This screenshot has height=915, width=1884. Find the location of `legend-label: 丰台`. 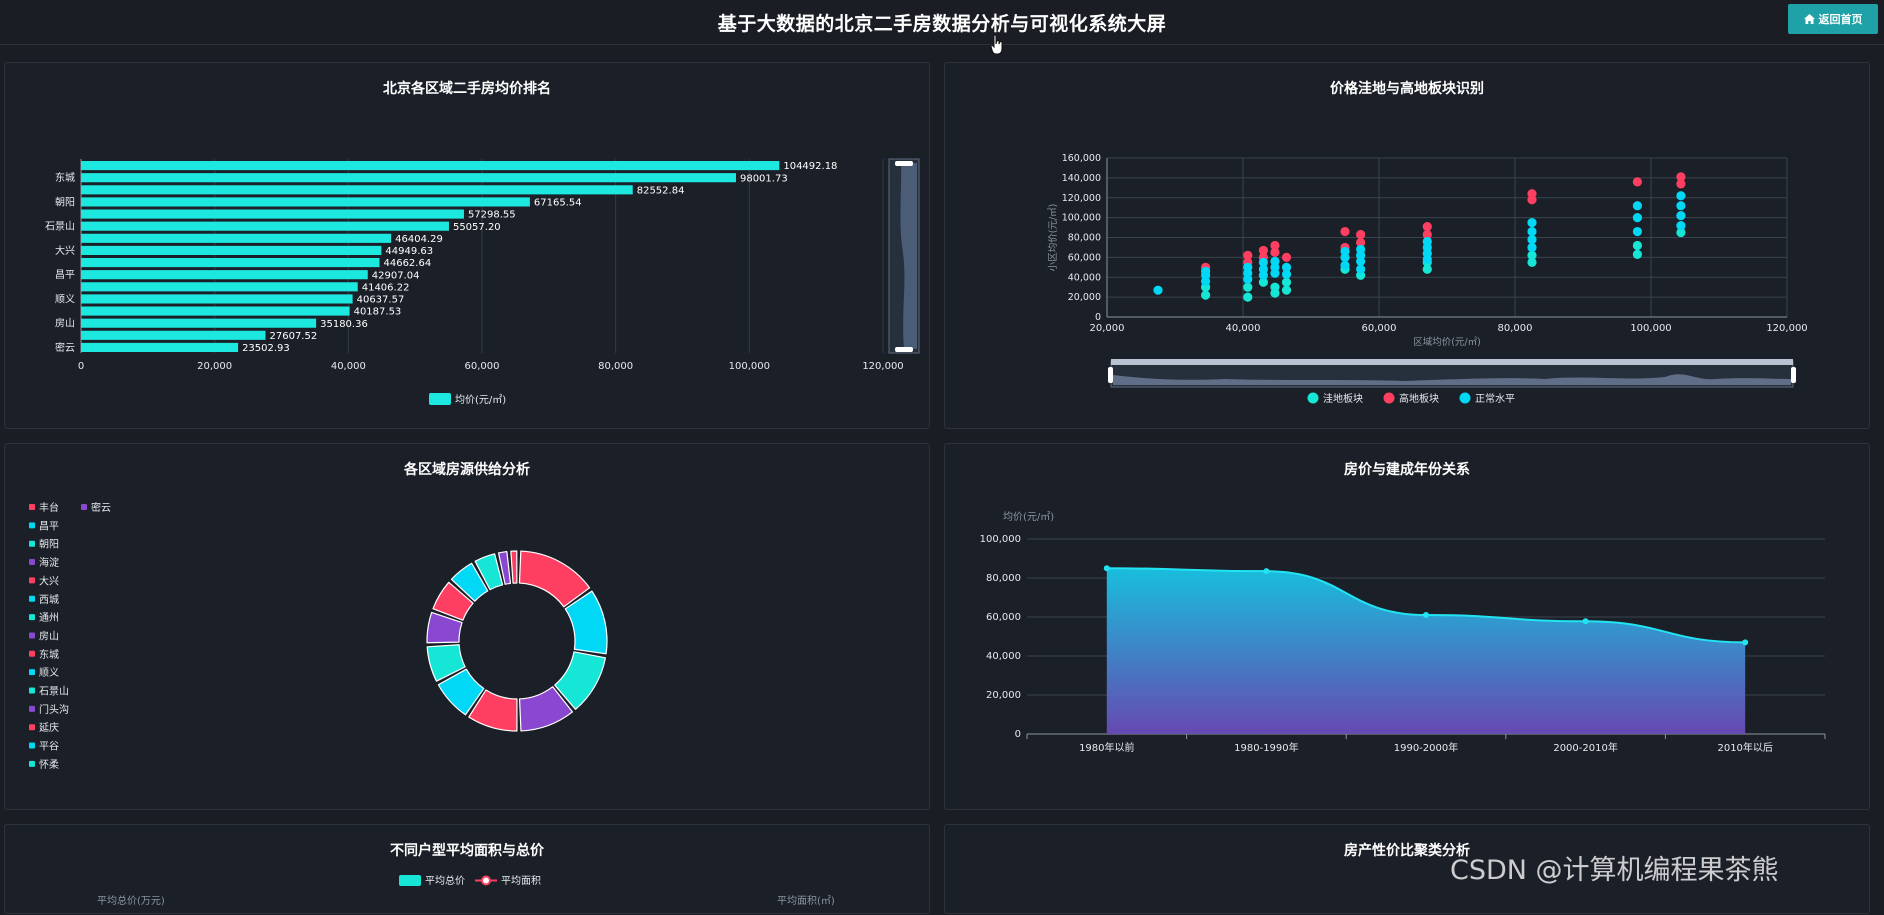

legend-label: 丰台 is located at coordinates (49, 507).